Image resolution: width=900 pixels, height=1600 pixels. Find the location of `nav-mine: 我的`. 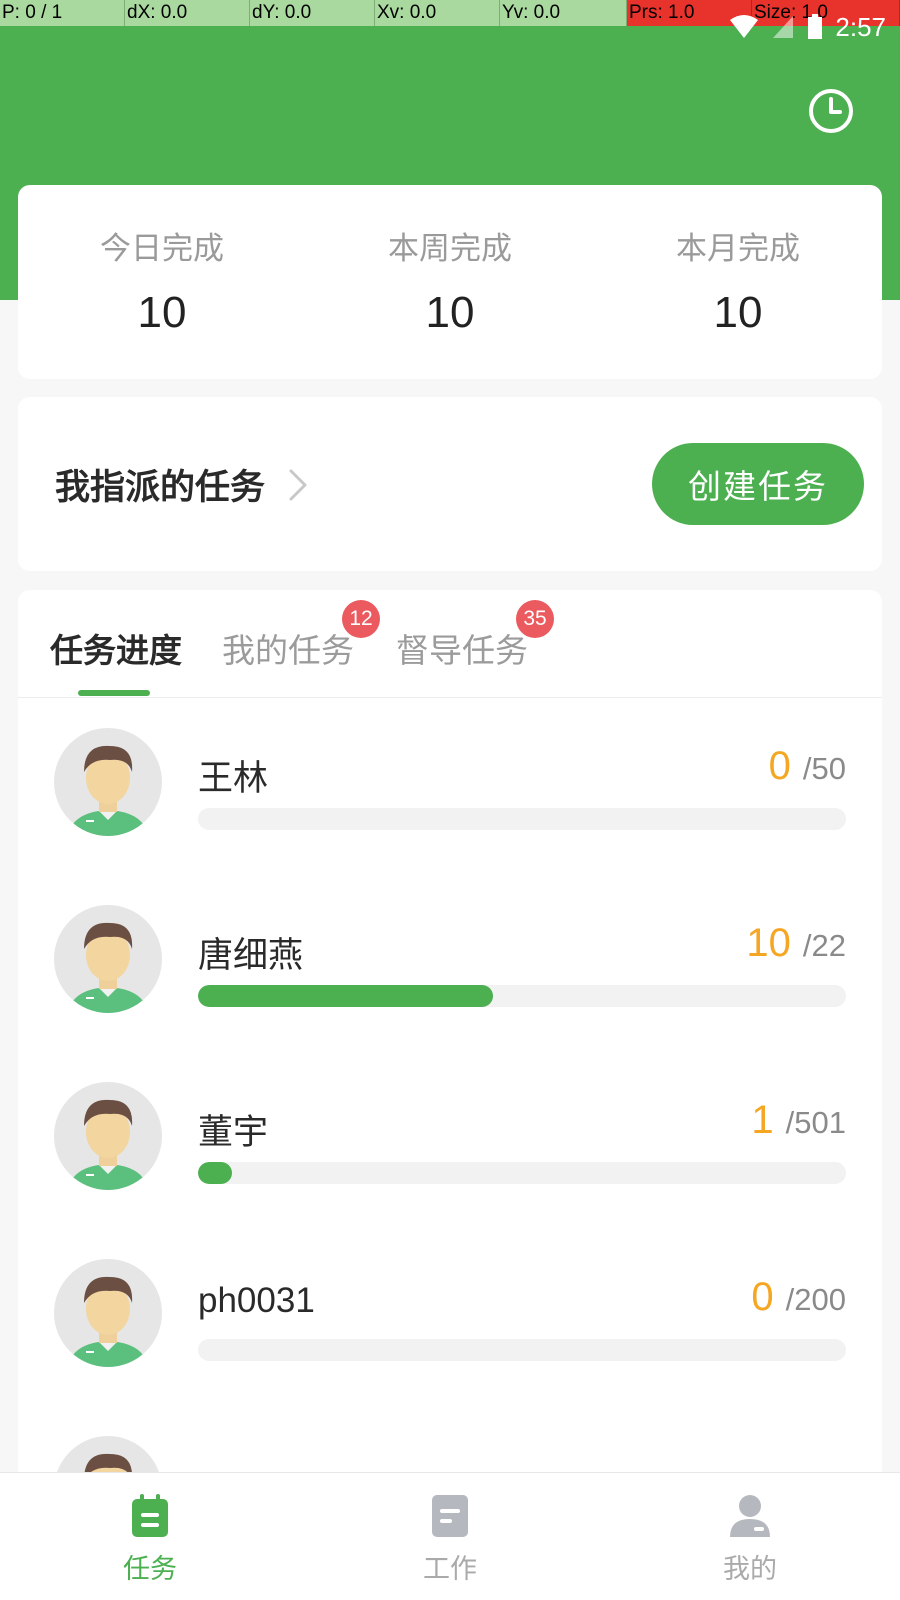

nav-mine: 我的 is located at coordinates (750, 1536).